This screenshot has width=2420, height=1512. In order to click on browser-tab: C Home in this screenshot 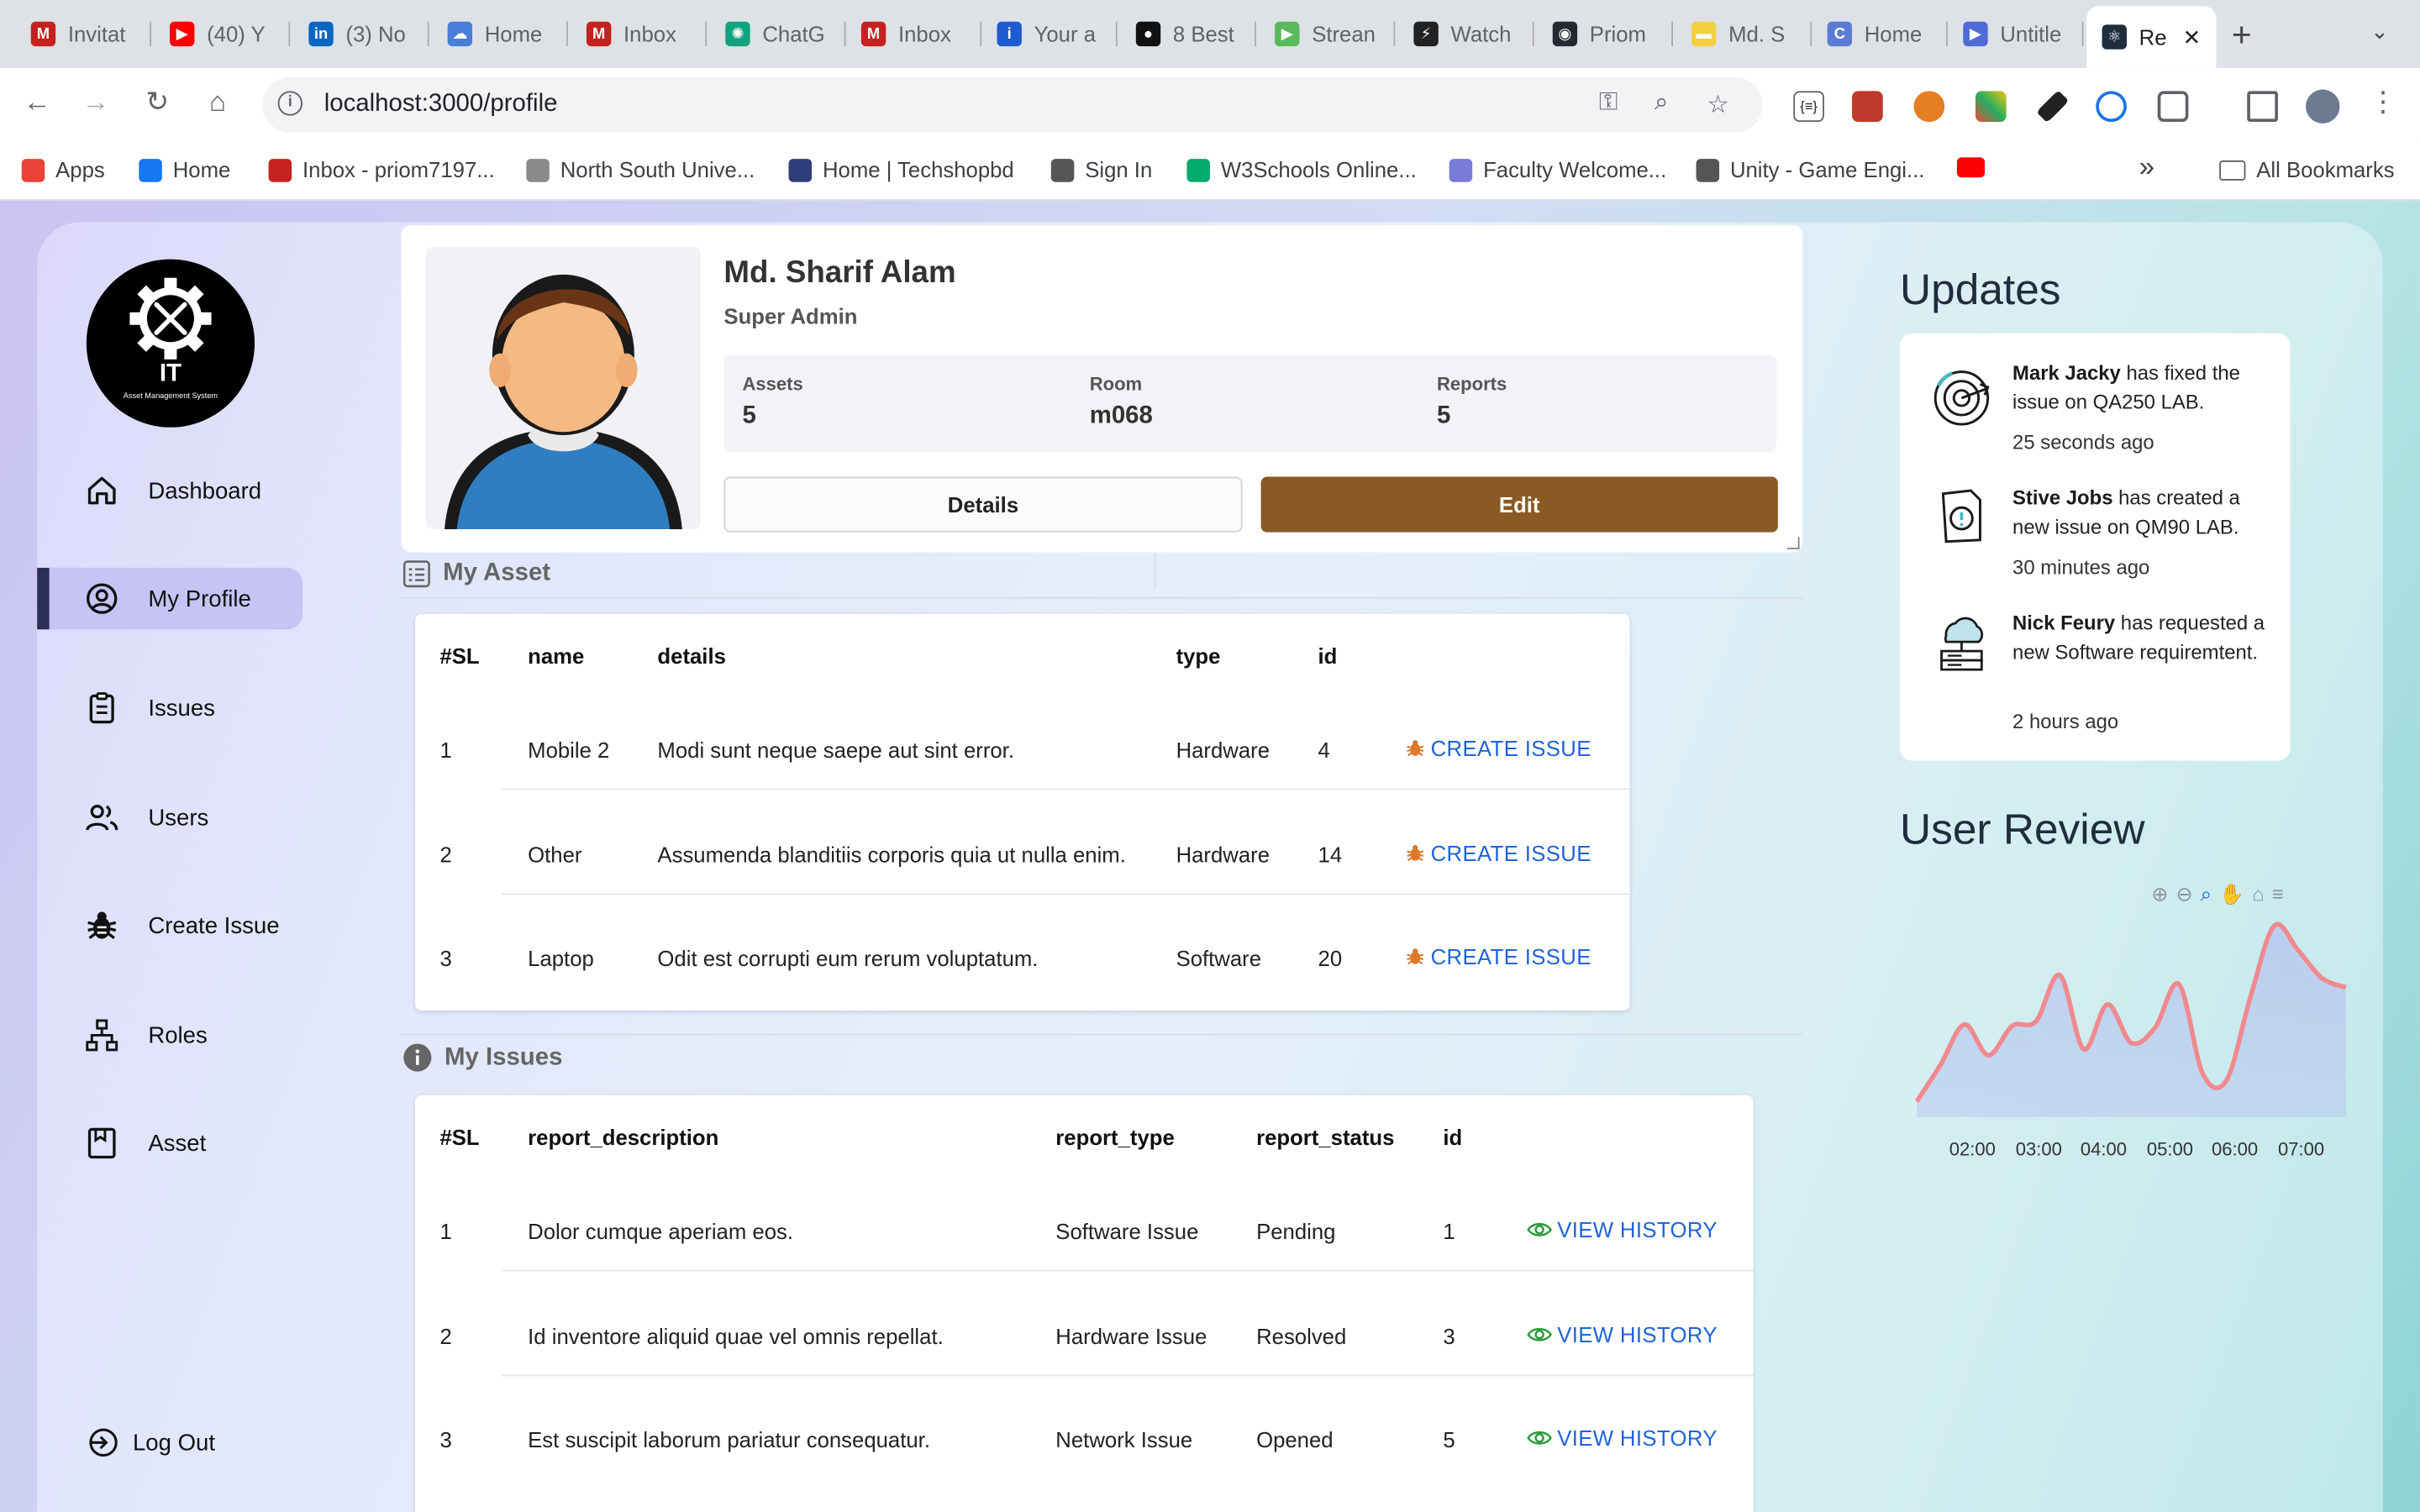, I will do `click(1880, 34)`.